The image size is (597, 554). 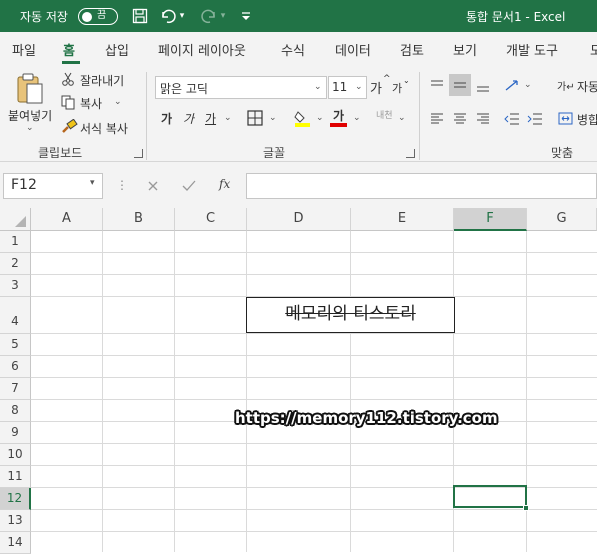 What do you see at coordinates (347, 87) in the screenshot?
I see `font-size-combobox: 11 ⌄` at bounding box center [347, 87].